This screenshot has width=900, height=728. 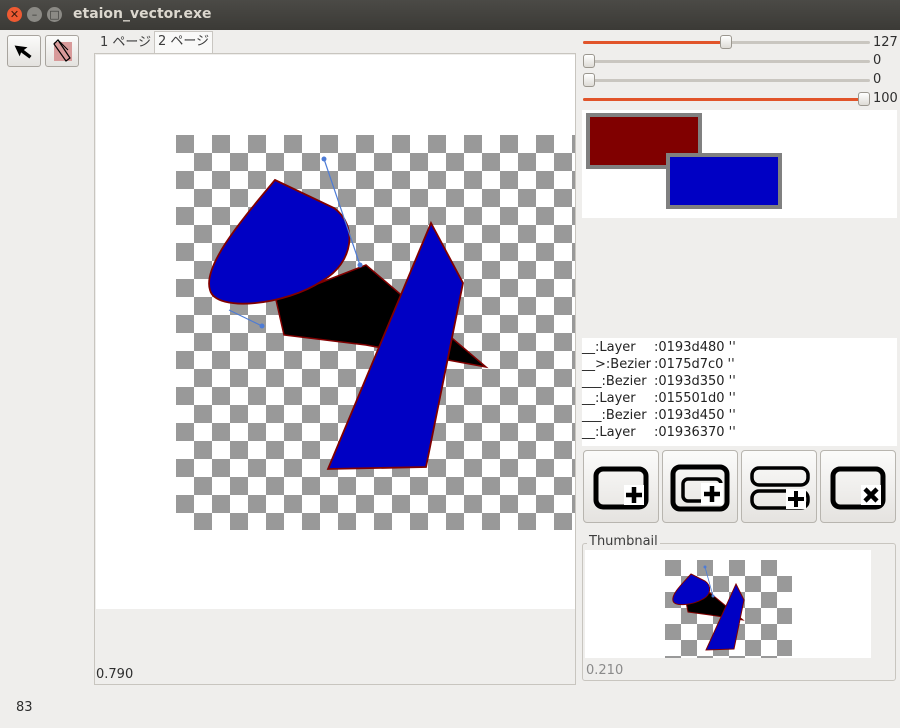 I want to click on slider-1-value: 127, so click(x=885, y=42).